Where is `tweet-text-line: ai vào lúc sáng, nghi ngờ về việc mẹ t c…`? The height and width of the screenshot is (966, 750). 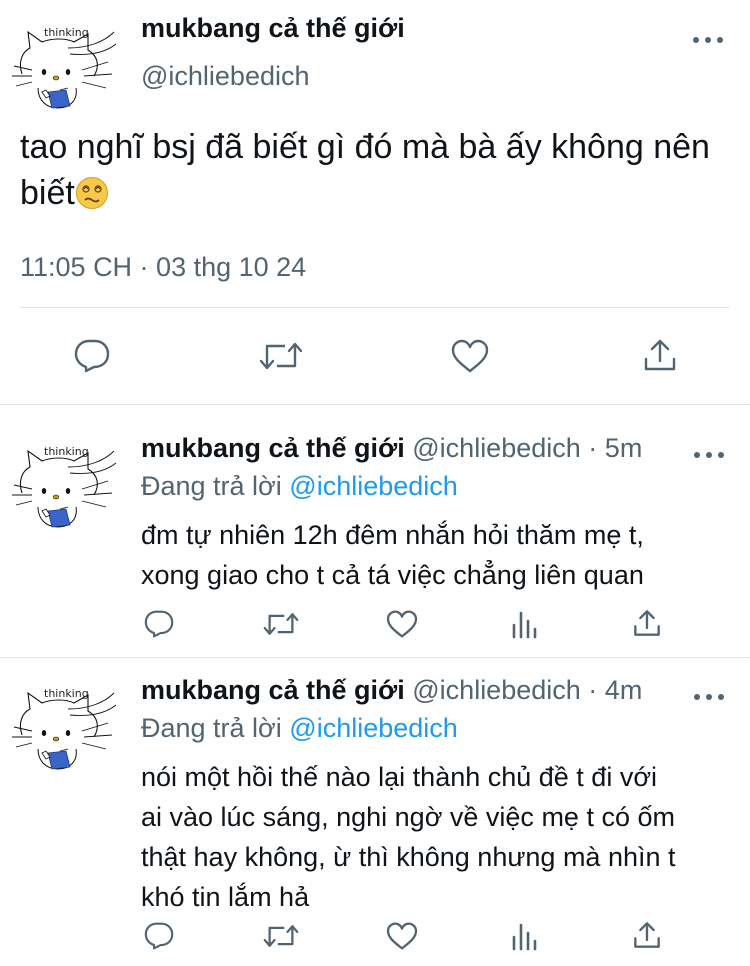 tweet-text-line: ai vào lúc sáng, nghi ngờ về việc mẹ t c… is located at coordinates (408, 817).